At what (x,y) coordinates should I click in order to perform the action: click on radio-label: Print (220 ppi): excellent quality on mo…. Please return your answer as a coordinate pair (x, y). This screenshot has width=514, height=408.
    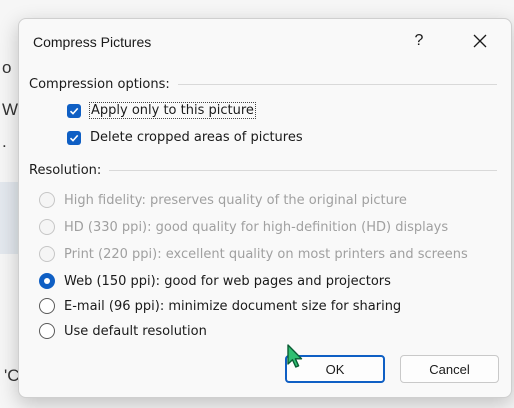
    Looking at the image, I should click on (266, 254).